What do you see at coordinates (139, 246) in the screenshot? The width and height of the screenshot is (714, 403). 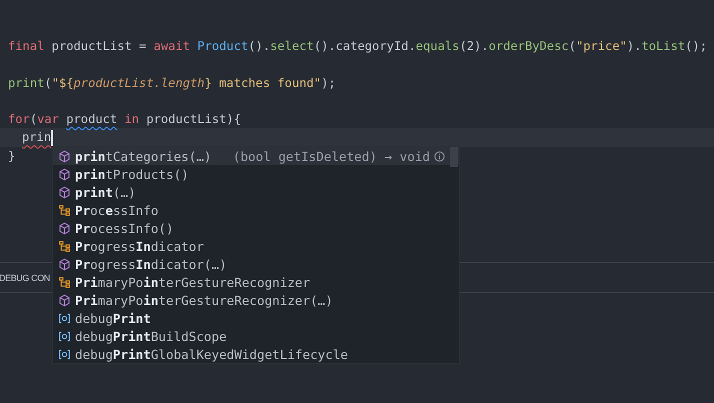 I see `suggestion-label: ProgressIndicator` at bounding box center [139, 246].